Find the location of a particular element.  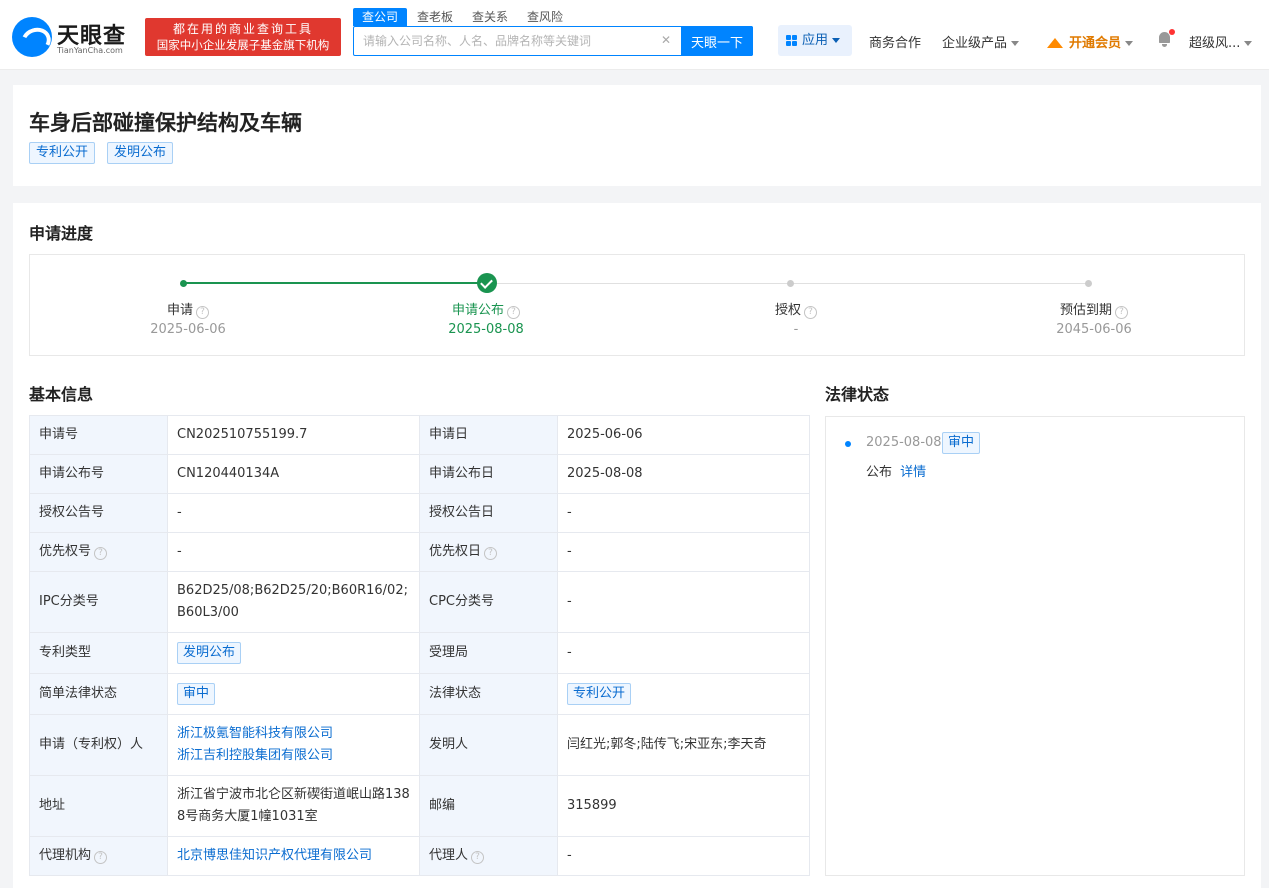

field-label: 授权公告号 is located at coordinates (98, 513).